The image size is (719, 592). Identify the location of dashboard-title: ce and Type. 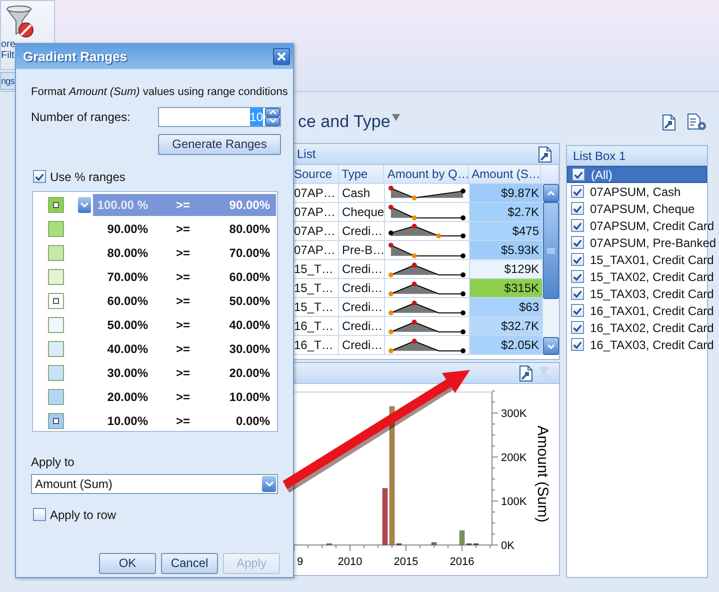
(344, 122).